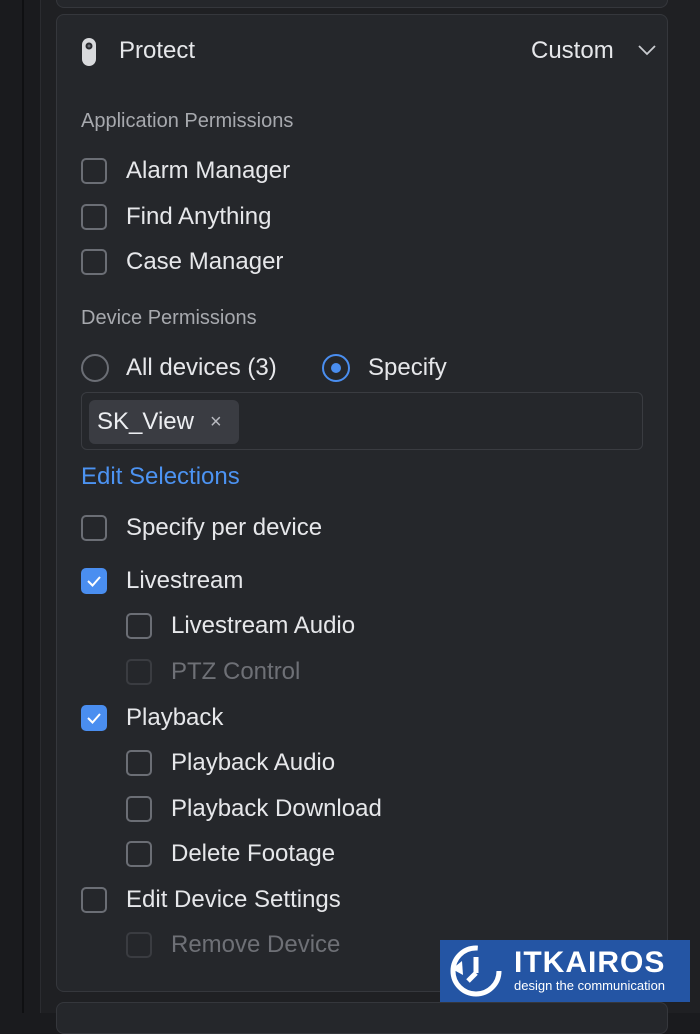 The image size is (700, 1034). I want to click on watermark-subtitle: design the communication, so click(590, 985).